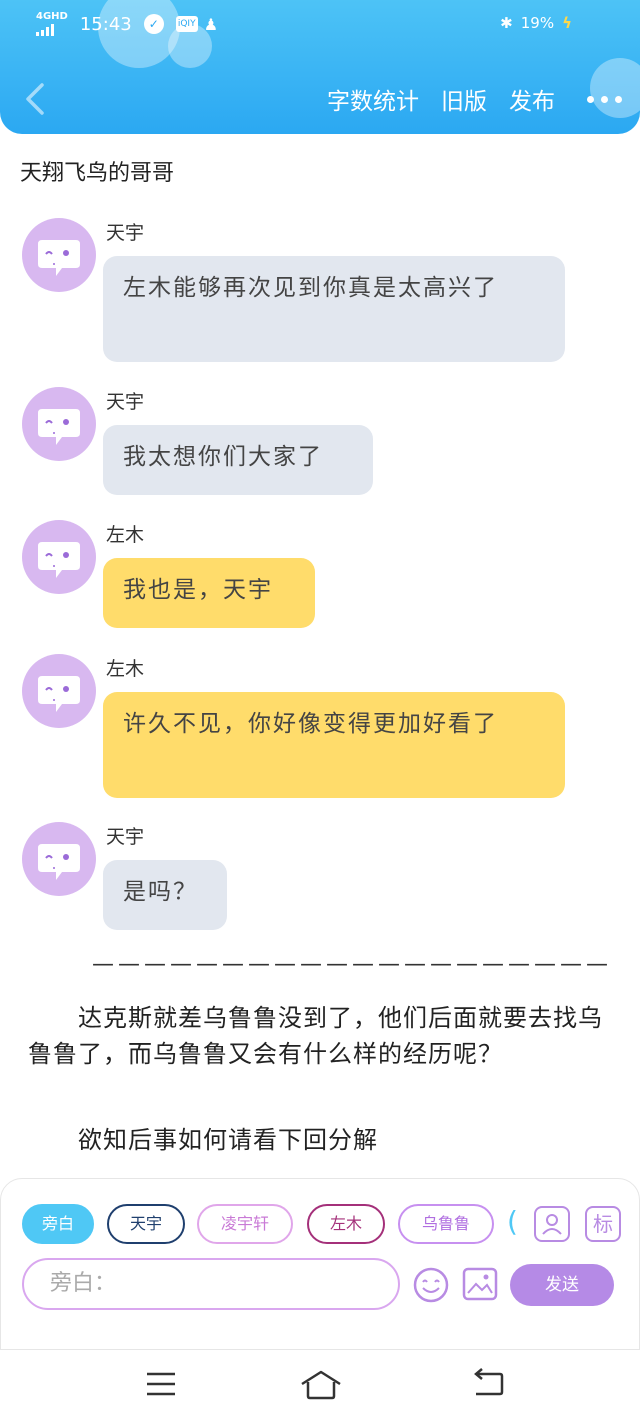 This screenshot has height=1422, width=640. Describe the element at coordinates (146, 1224) in the screenshot. I see `role-chip-tianyu: 天宇` at that location.